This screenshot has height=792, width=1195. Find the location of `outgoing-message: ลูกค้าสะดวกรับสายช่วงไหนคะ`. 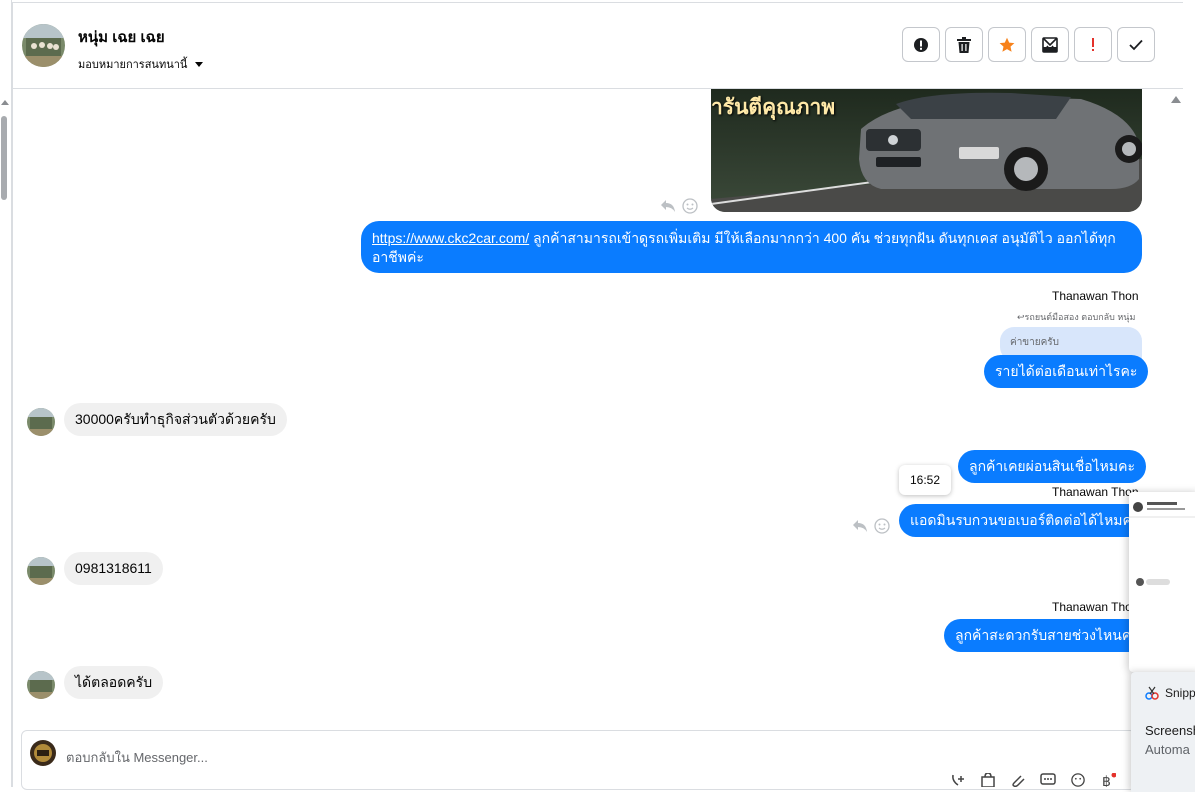

outgoing-message: ลูกค้าสะดวกรับสายช่วงไหนคะ is located at coordinates (1047, 635).